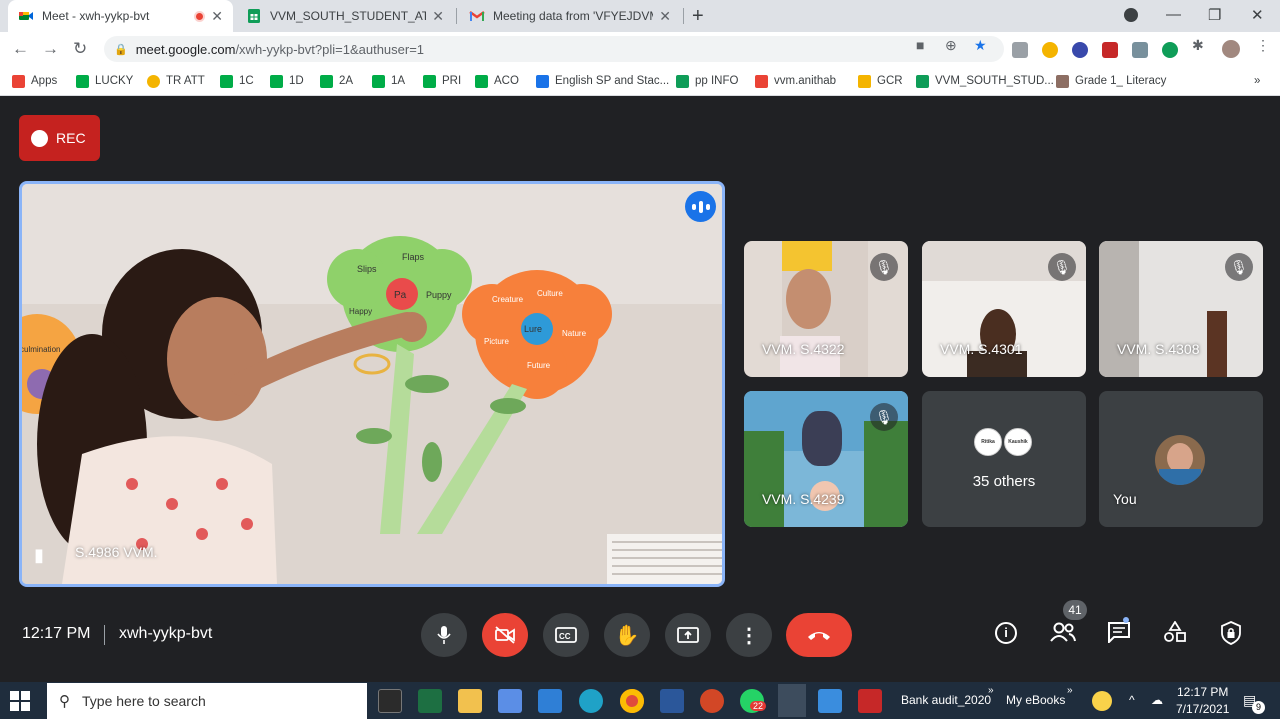 Image resolution: width=1280 pixels, height=719 pixels. Describe the element at coordinates (388, 81) in the screenshot. I see `bookmark-1a: 1A` at that location.